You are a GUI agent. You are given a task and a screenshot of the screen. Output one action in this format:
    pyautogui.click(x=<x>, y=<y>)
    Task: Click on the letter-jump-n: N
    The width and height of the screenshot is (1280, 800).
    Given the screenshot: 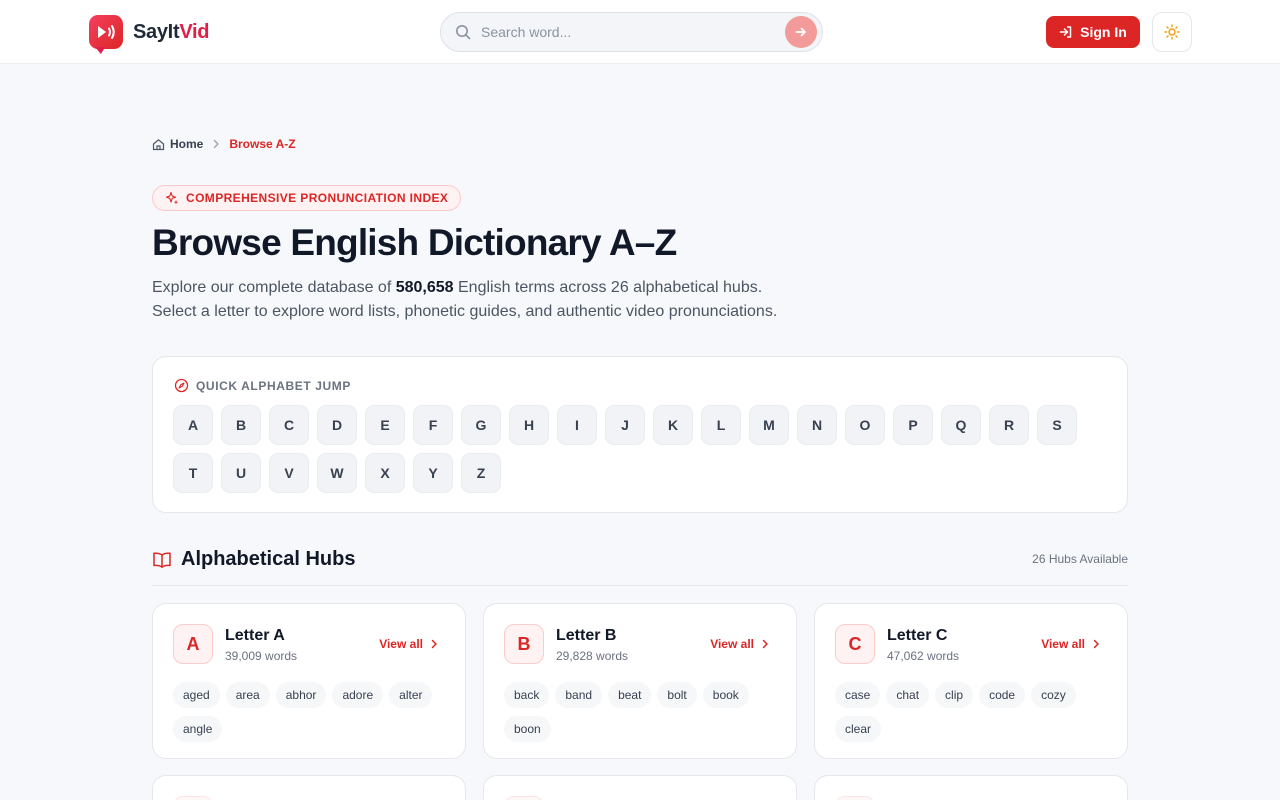 What is the action you would take?
    pyautogui.click(x=817, y=425)
    